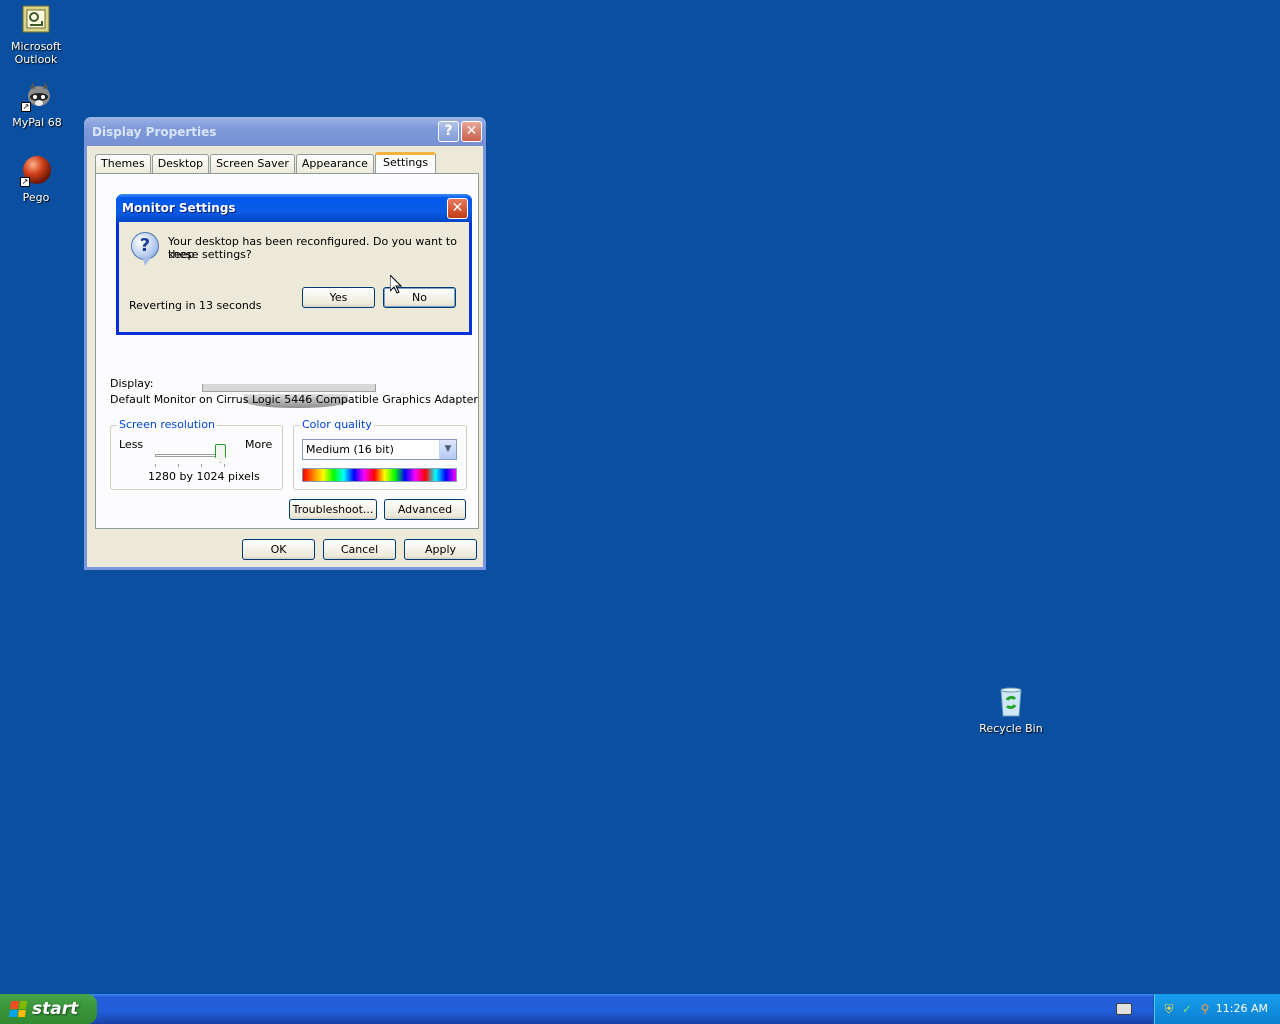  What do you see at coordinates (179, 208) in the screenshot?
I see `dialog-title: Monitor Settings` at bounding box center [179, 208].